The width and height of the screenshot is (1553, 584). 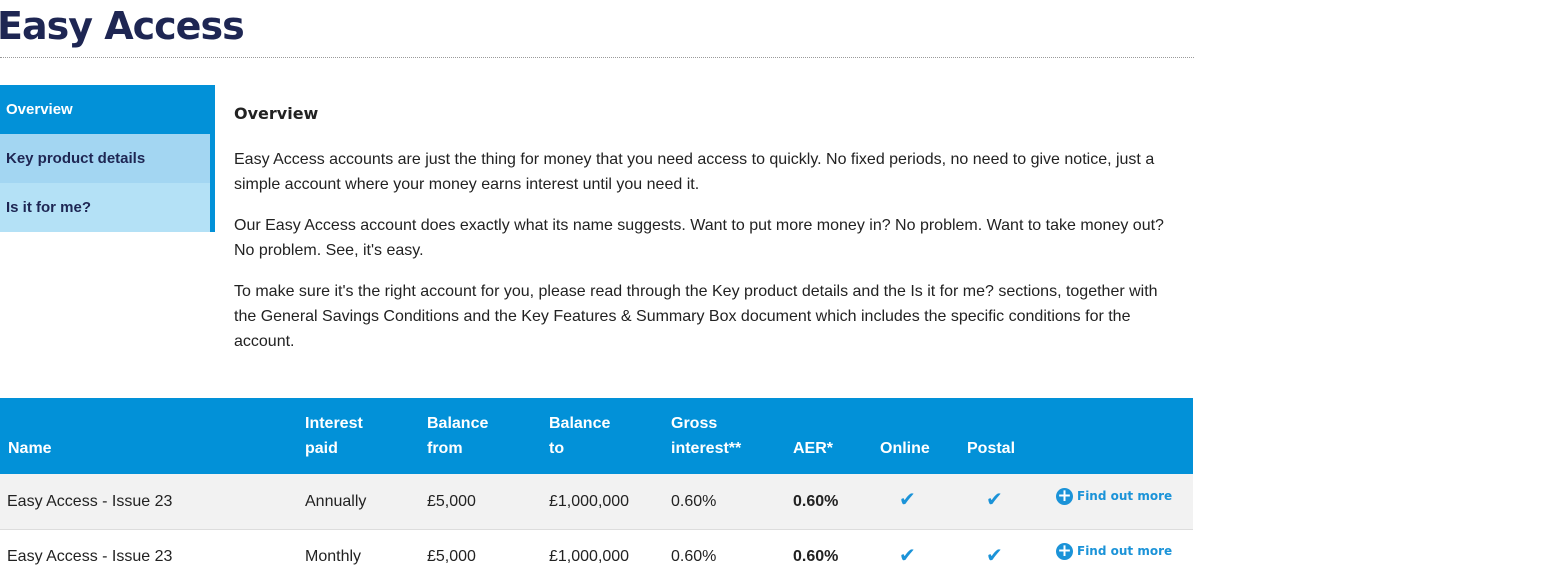 I want to click on col-header-online: Online, so click(x=905, y=448).